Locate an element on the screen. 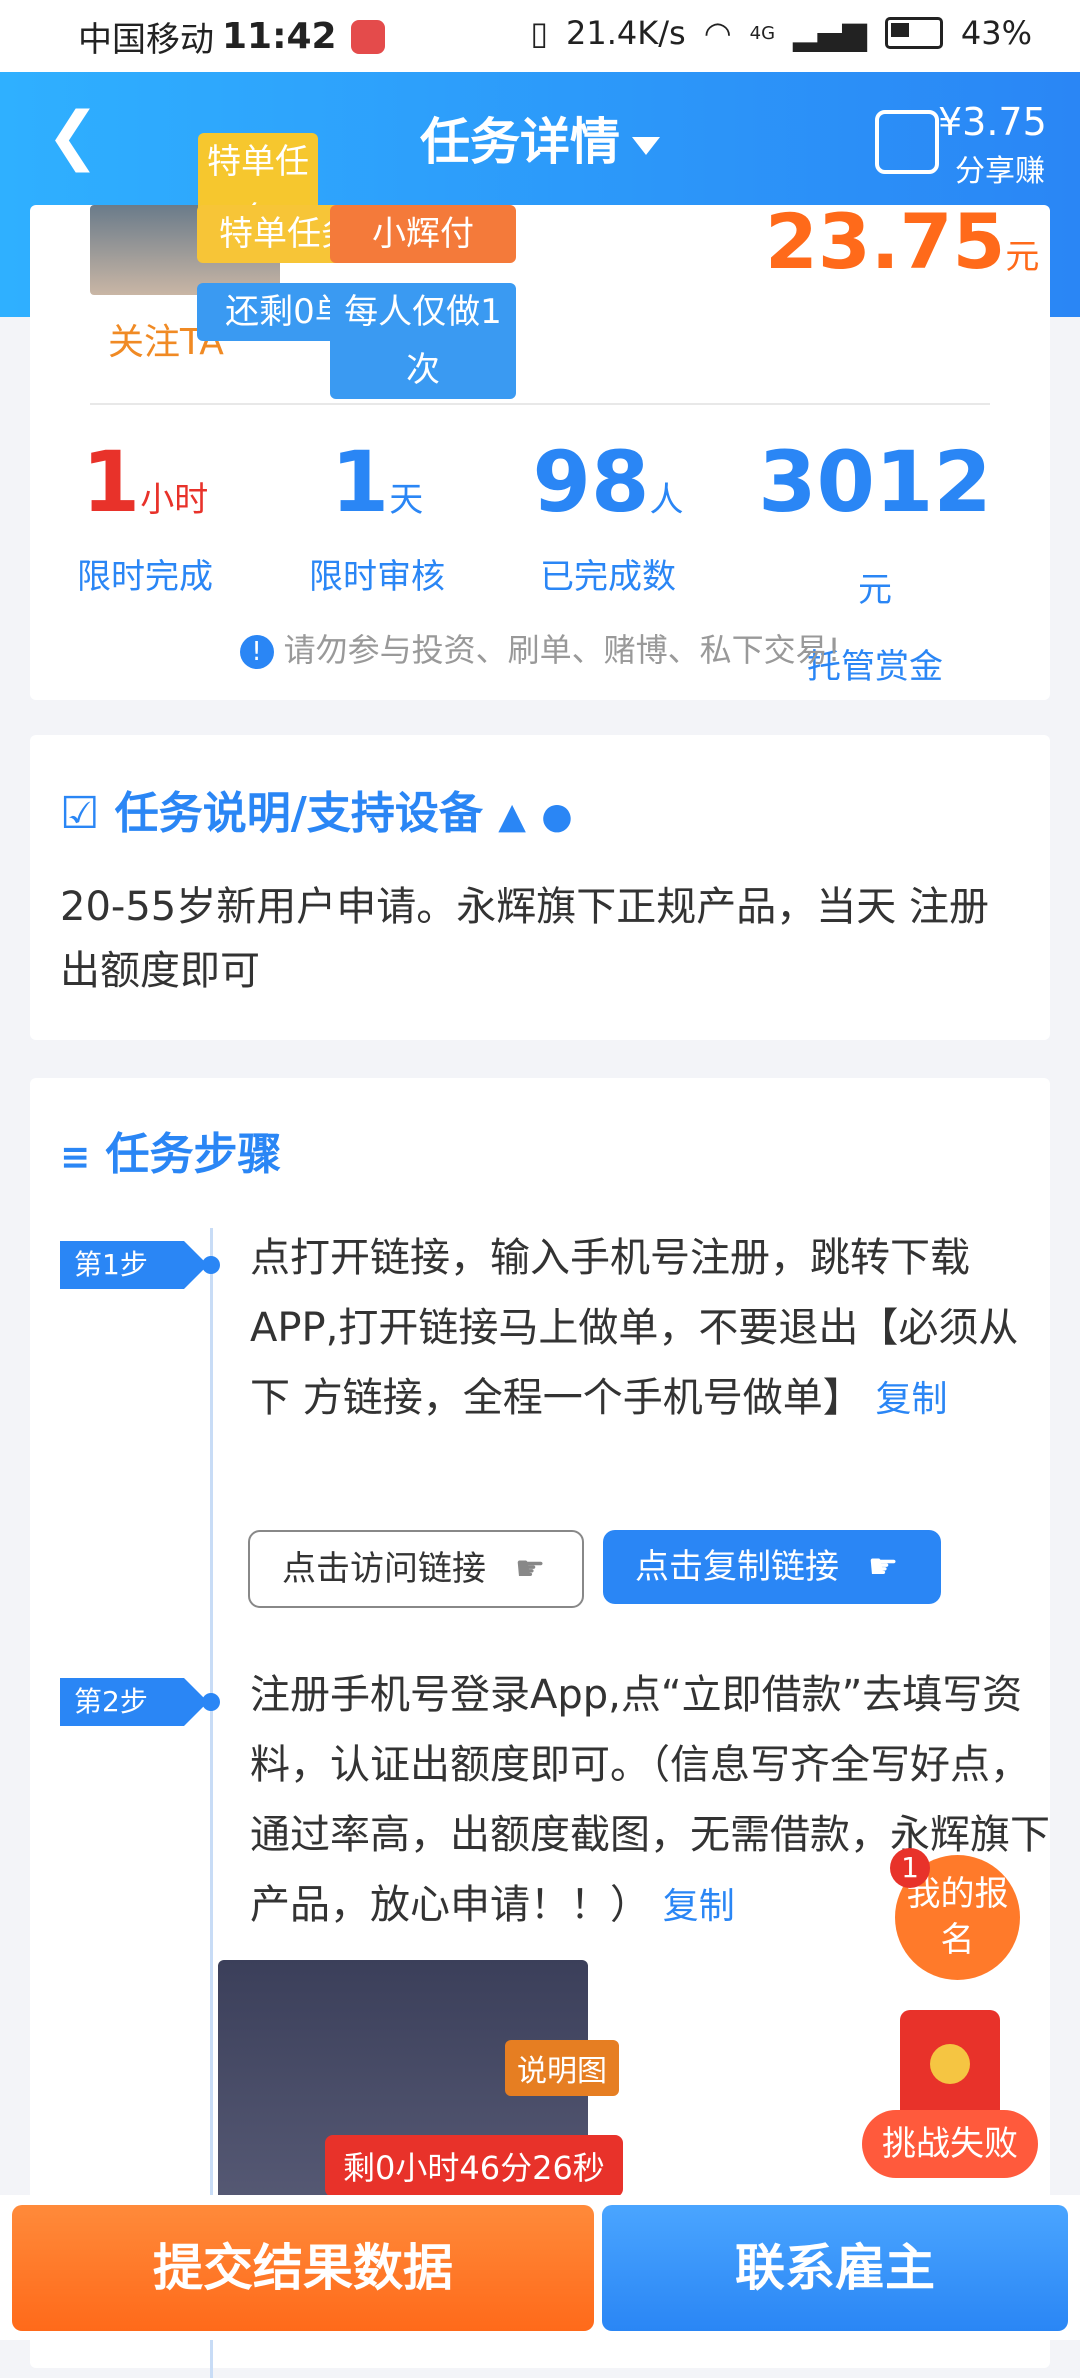  instruction-image-label: 说明图 is located at coordinates (562, 2068).